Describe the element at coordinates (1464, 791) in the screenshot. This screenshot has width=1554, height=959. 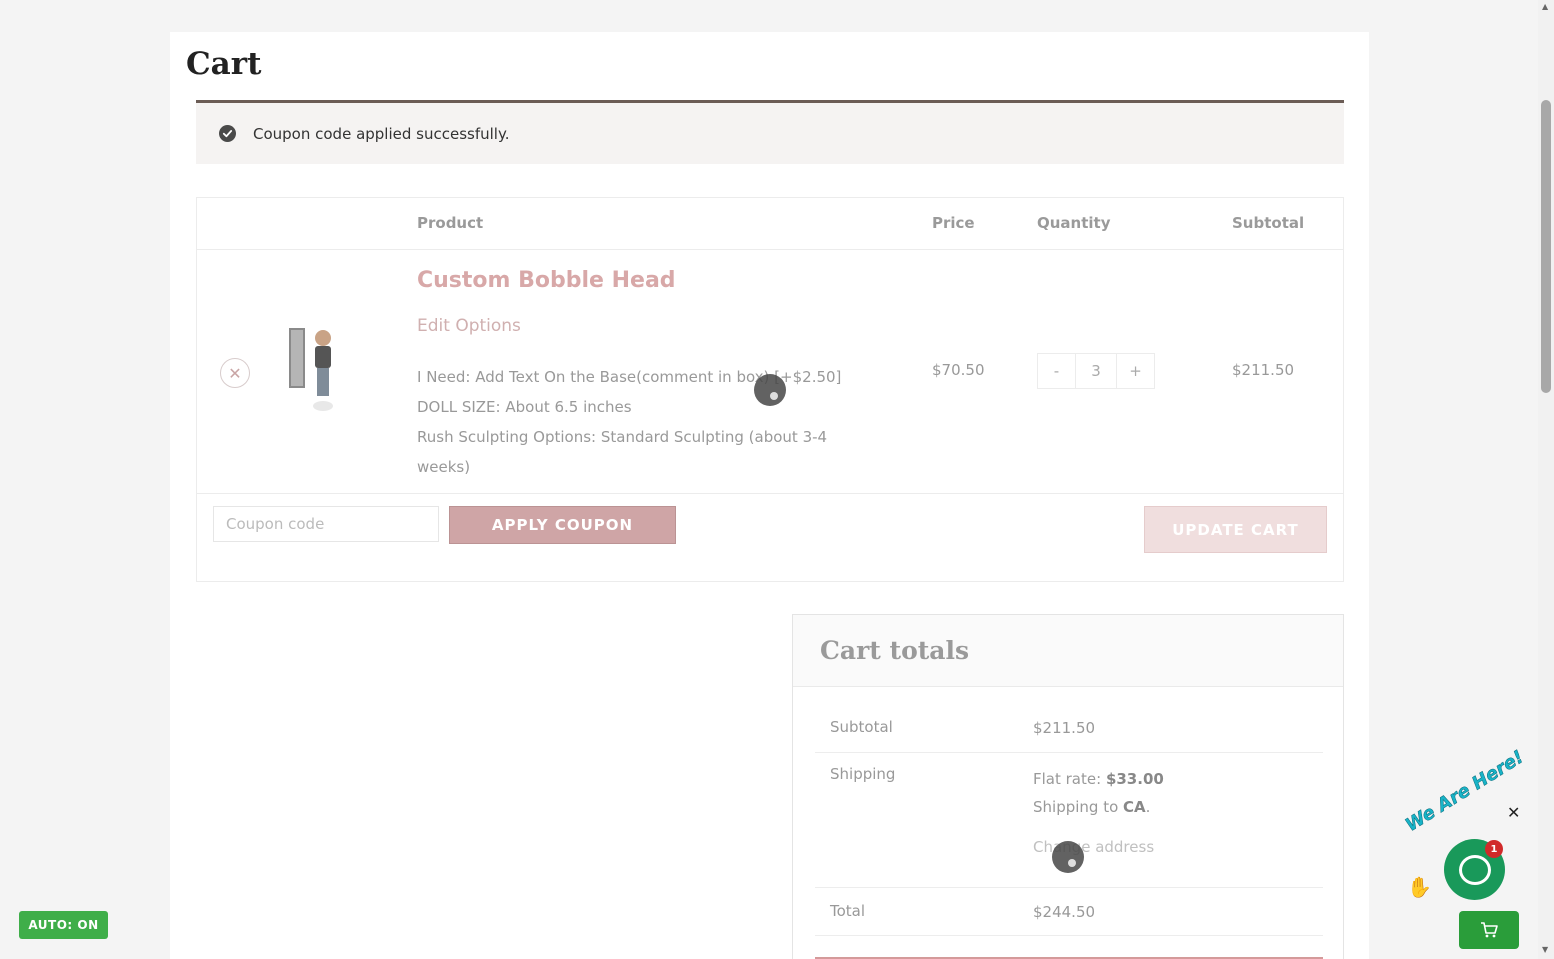
I see `chat-banner-text: We Are Here!` at that location.